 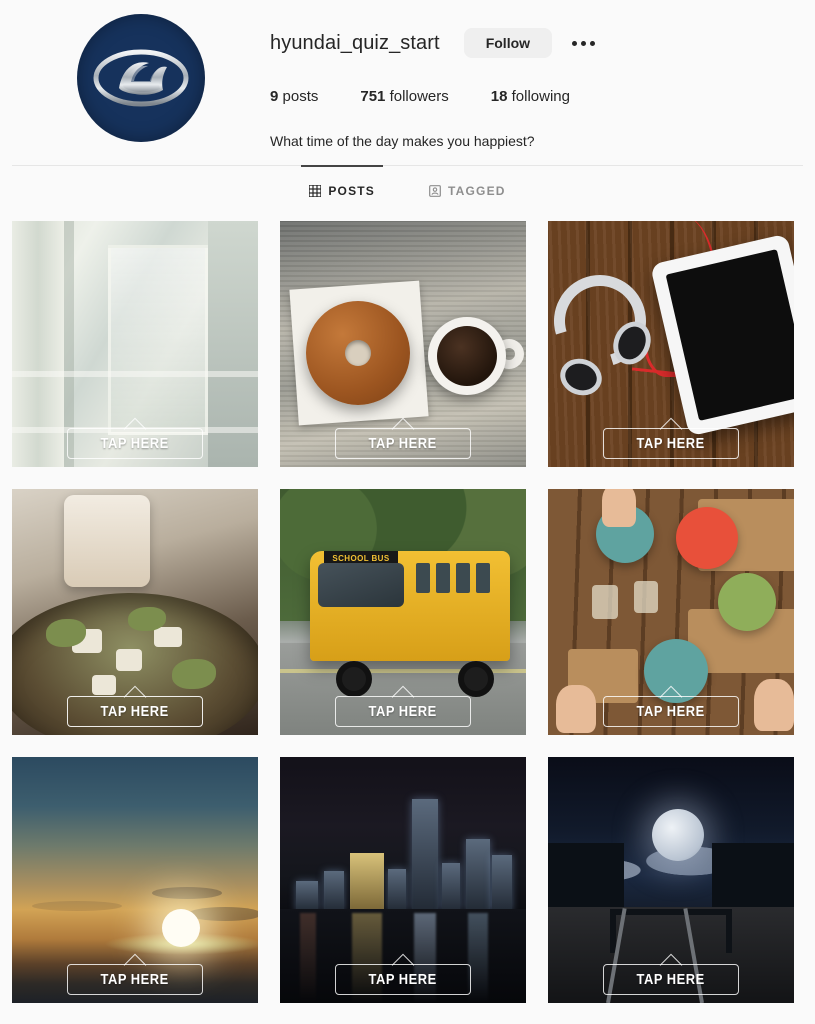 I want to click on avatar-container, so click(x=141, y=88).